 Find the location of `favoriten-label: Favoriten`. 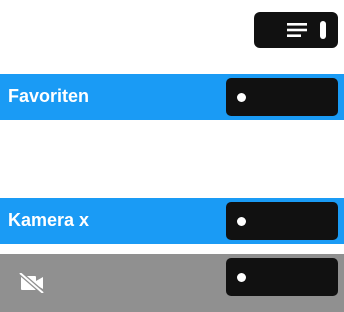

favoriten-label: Favoriten is located at coordinates (49, 96).